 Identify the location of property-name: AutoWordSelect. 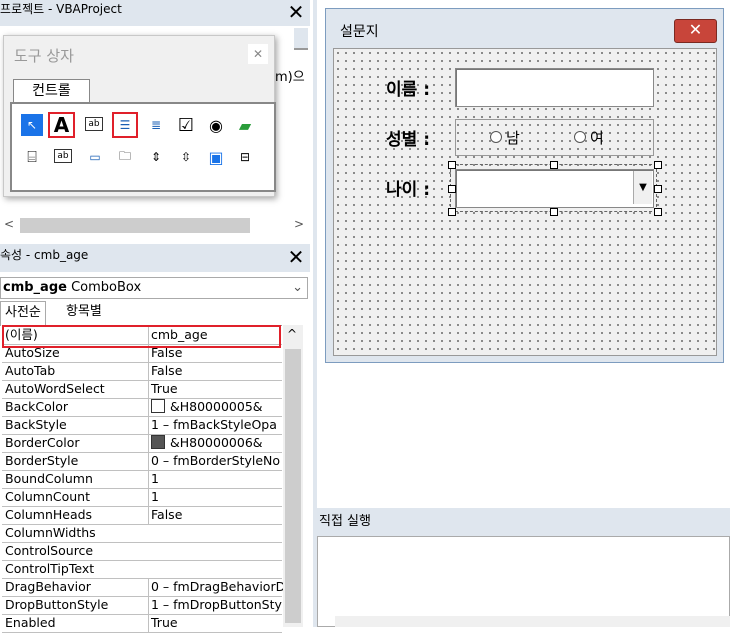
(55, 388).